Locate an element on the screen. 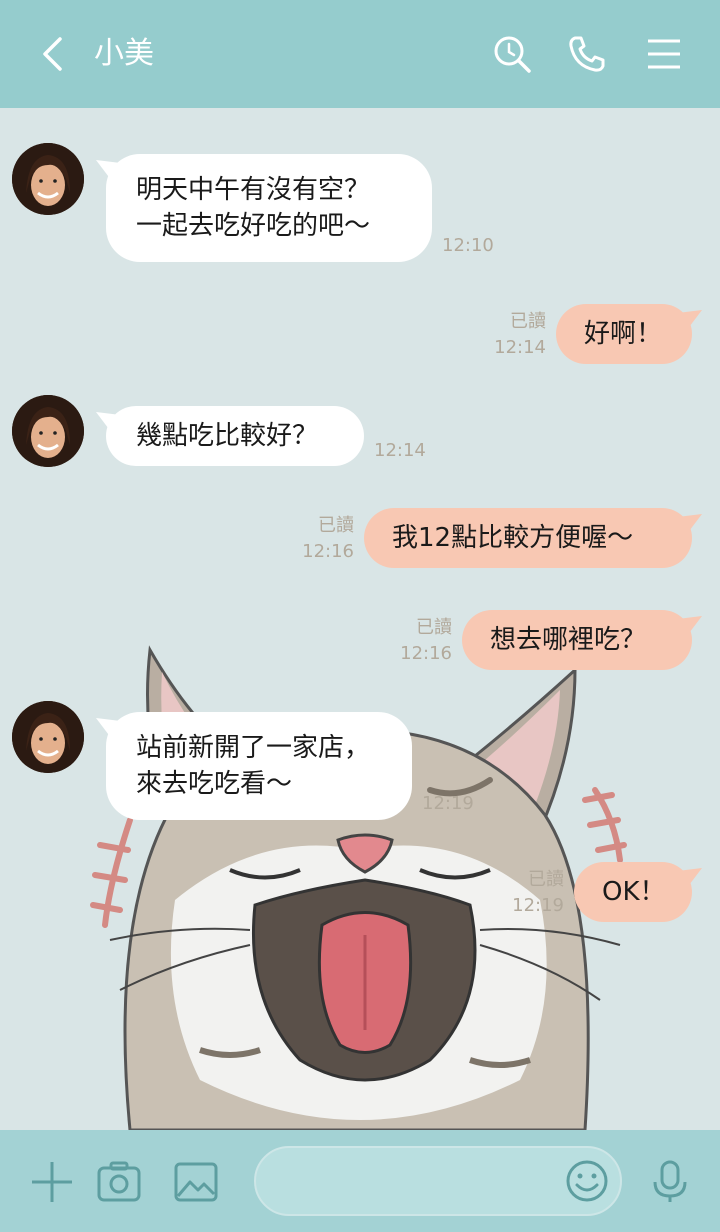  message-bubble-incoming: 幾點吃比較好？ is located at coordinates (235, 436).